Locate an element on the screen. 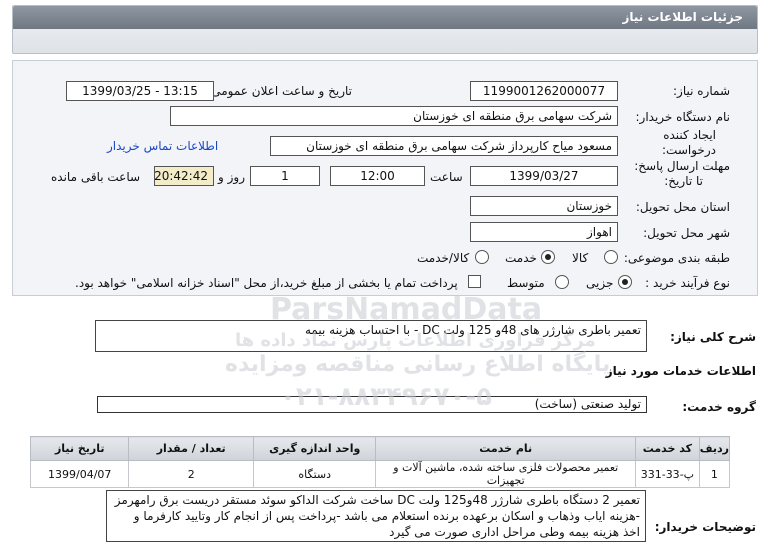  cell-code: پ-33-331 is located at coordinates (667, 474).